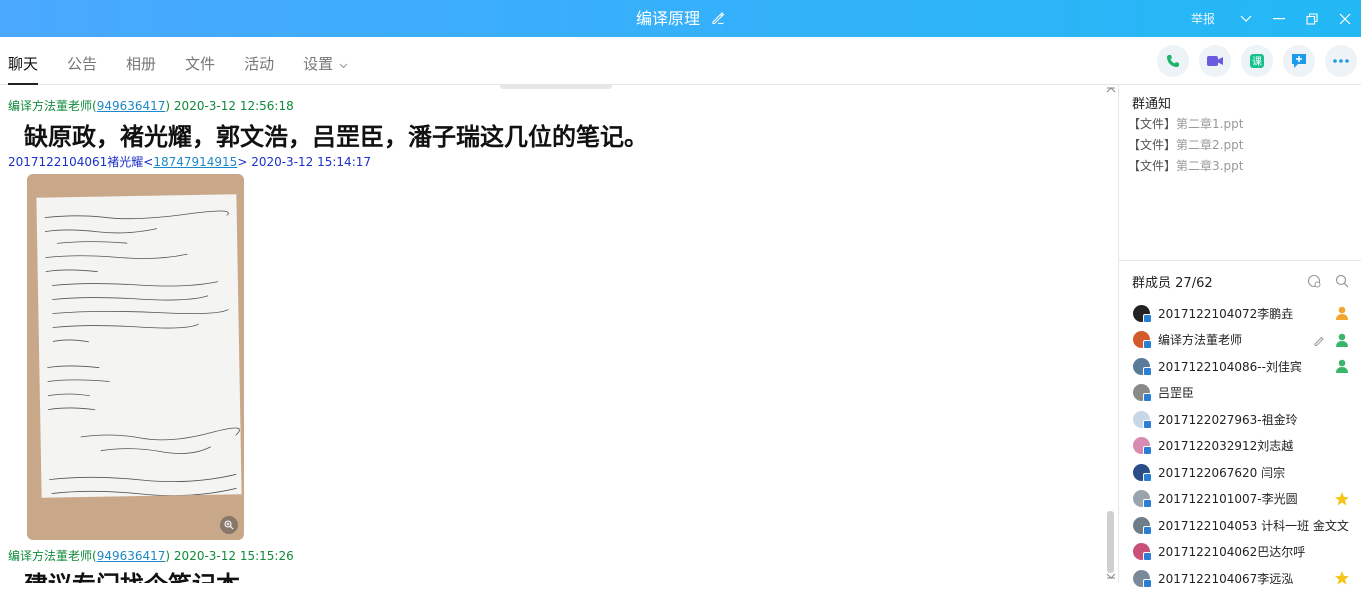  I want to click on notice-file-item: 【文件】第二章1.ppt, so click(1185, 123).